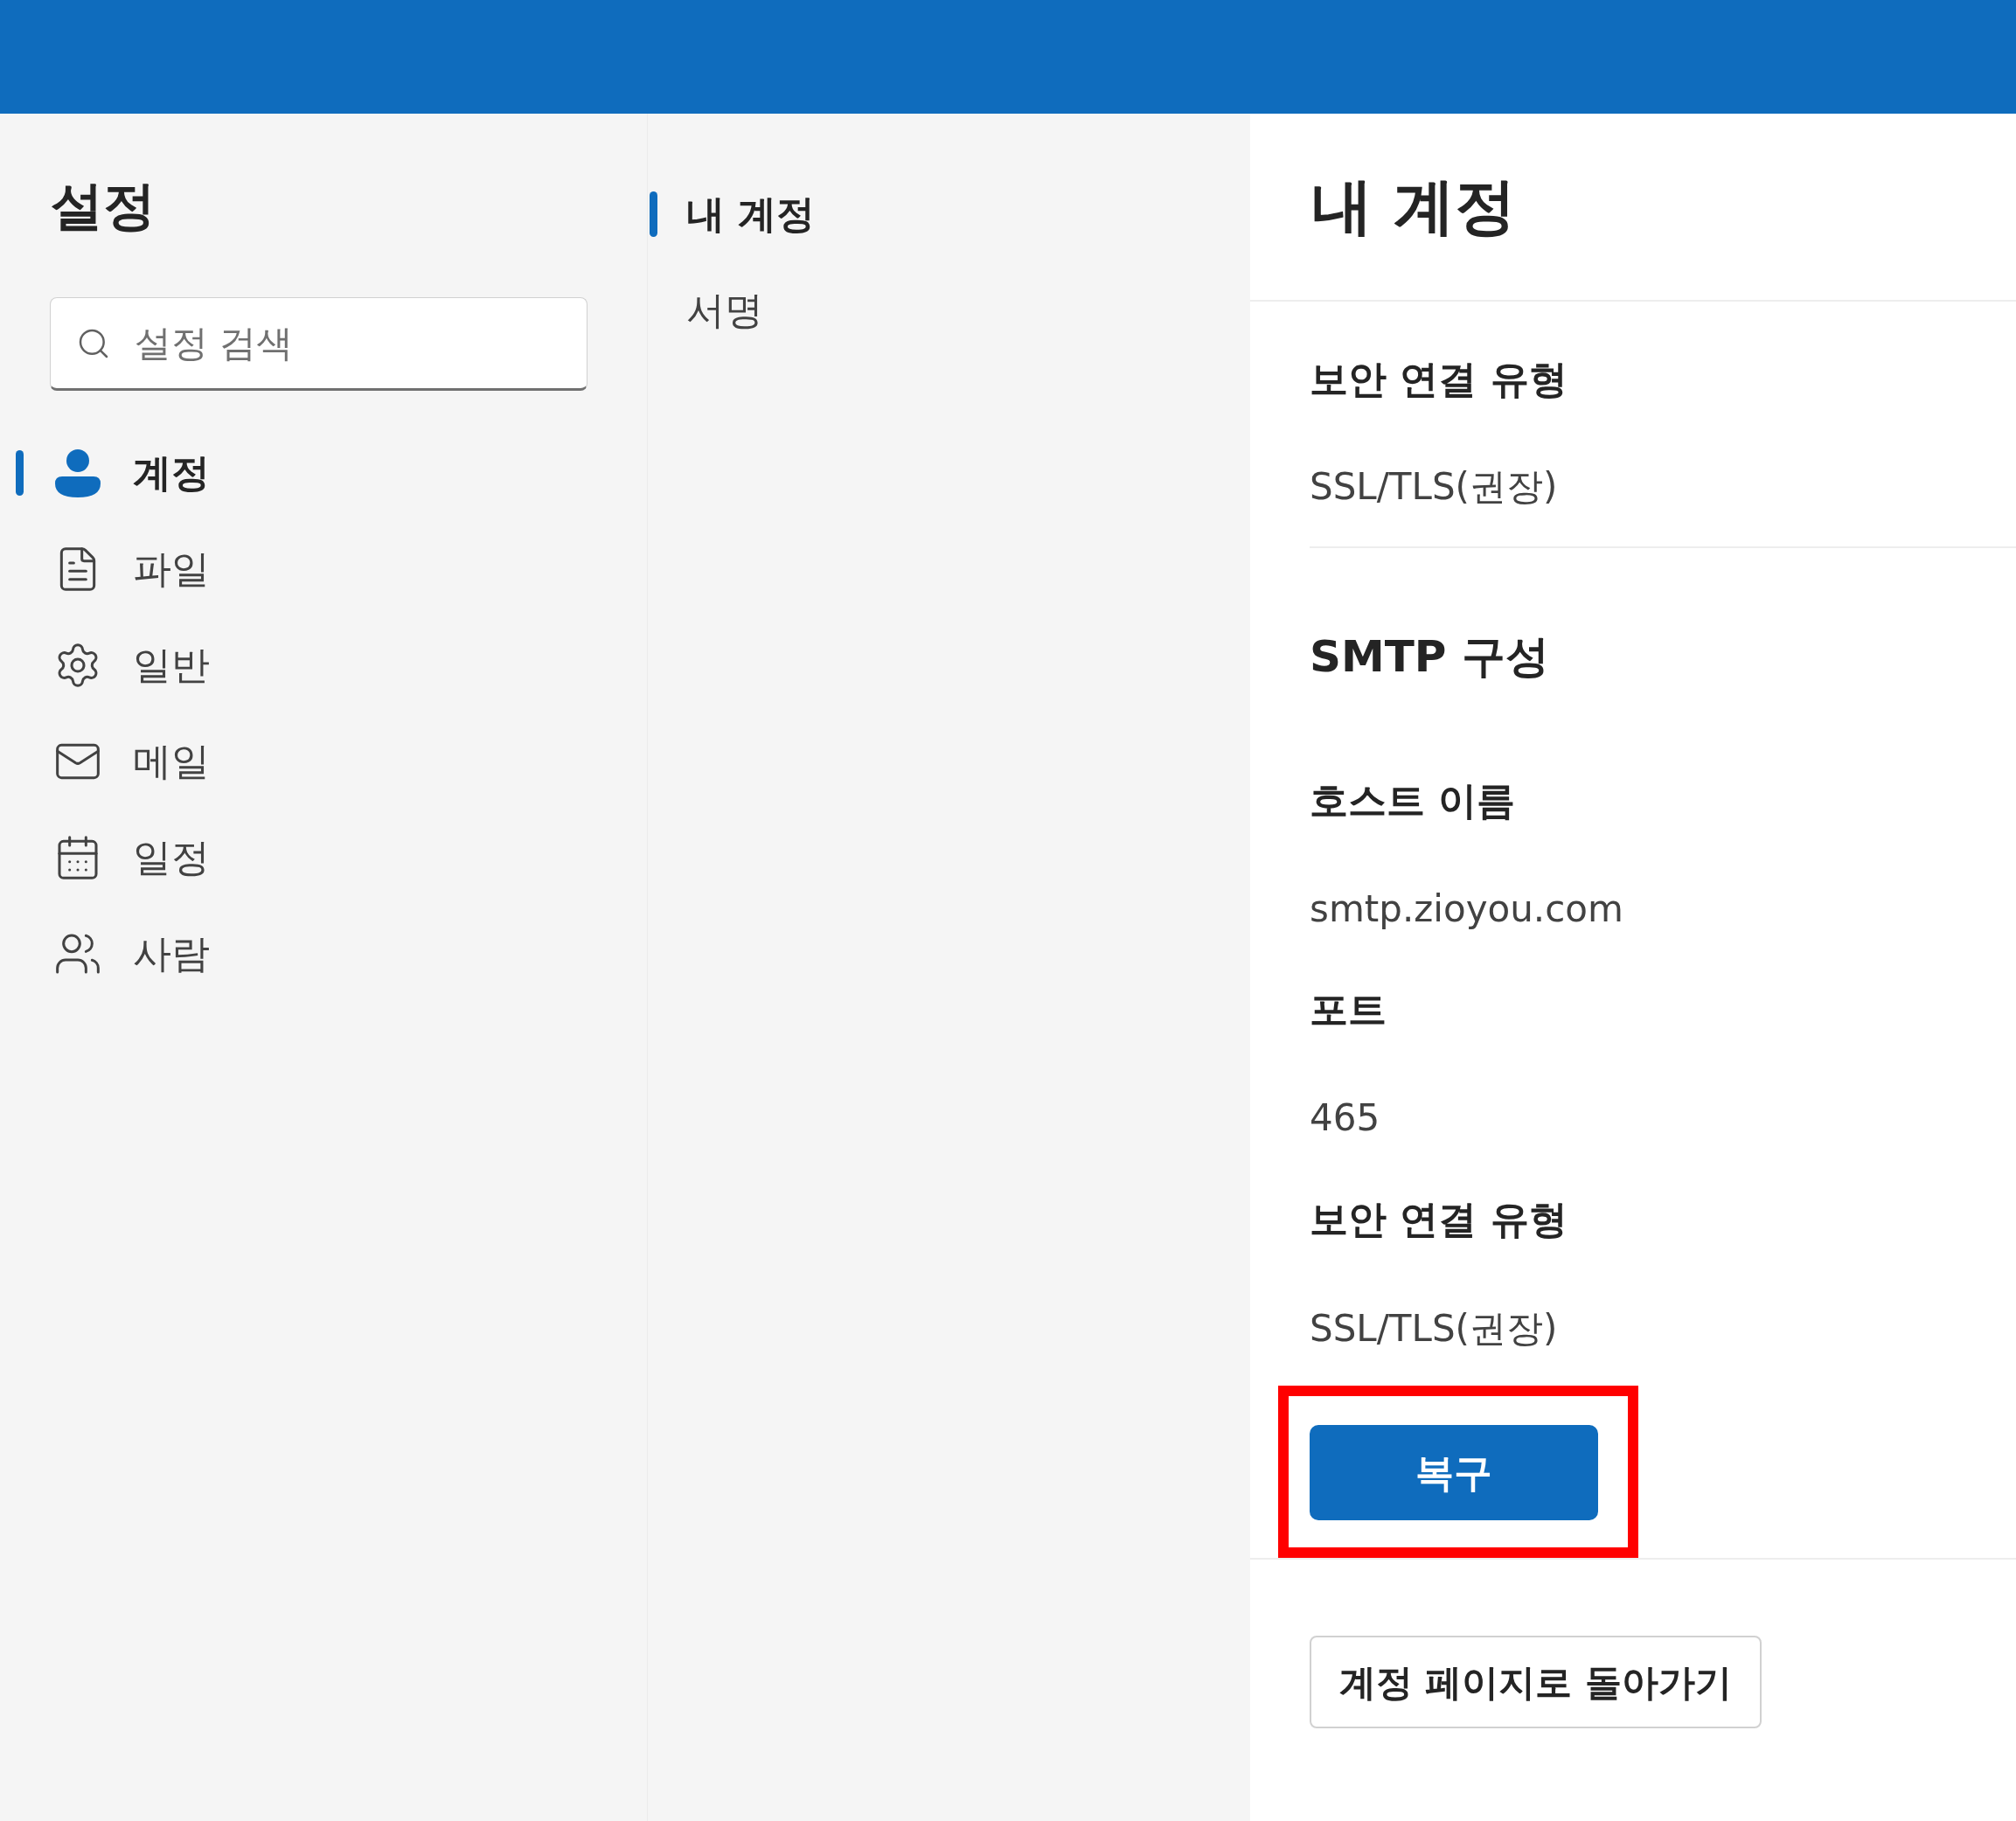 This screenshot has height=1821, width=2016. What do you see at coordinates (1429, 656) in the screenshot?
I see `section-heading: SMTP 구성` at bounding box center [1429, 656].